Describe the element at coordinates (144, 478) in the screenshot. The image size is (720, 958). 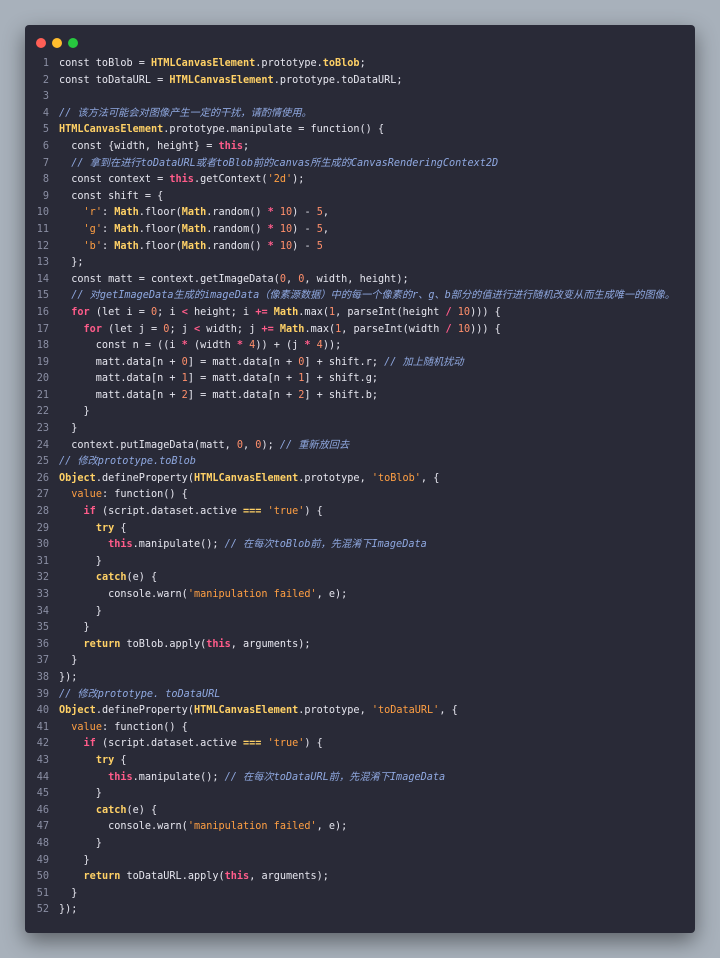
I see `code-token: .defineProperty(` at that location.